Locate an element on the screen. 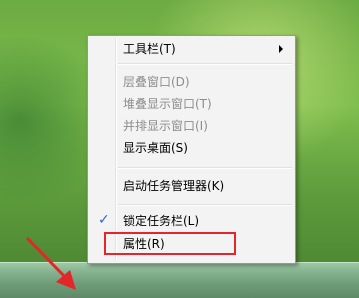  menu-item-show-desktop-label: 显示桌面(S) is located at coordinates (155, 148).